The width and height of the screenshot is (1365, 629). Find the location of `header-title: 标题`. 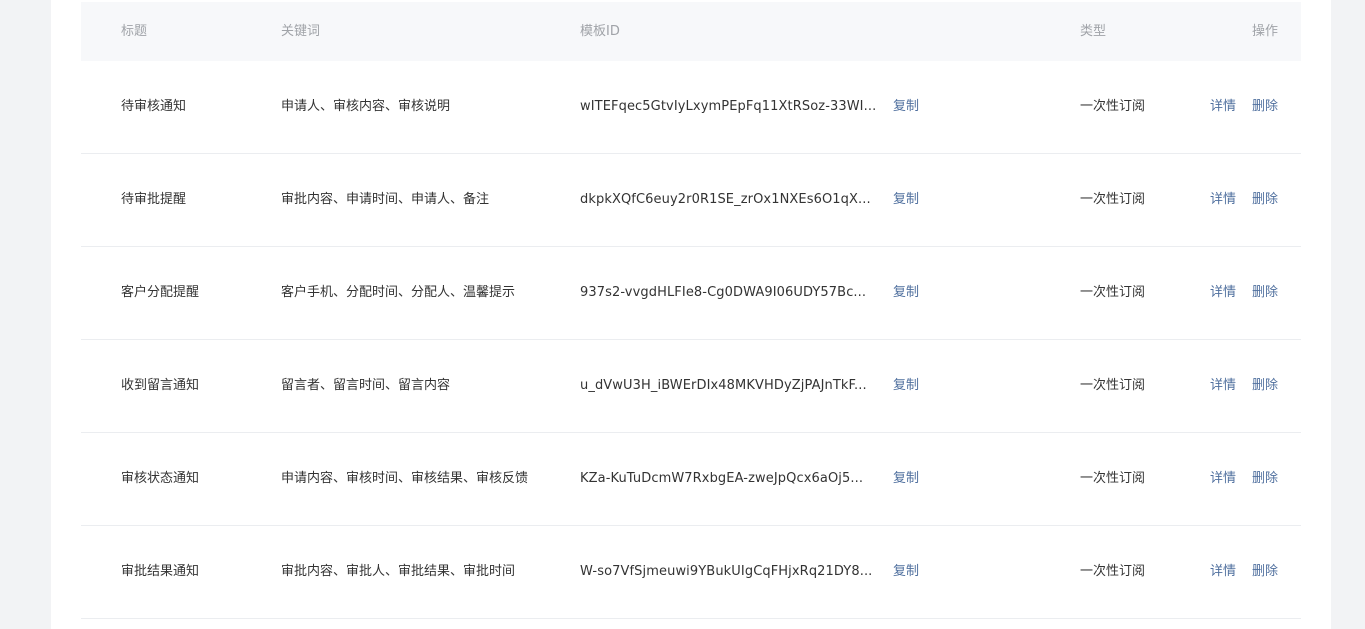

header-title: 标题 is located at coordinates (134, 31).